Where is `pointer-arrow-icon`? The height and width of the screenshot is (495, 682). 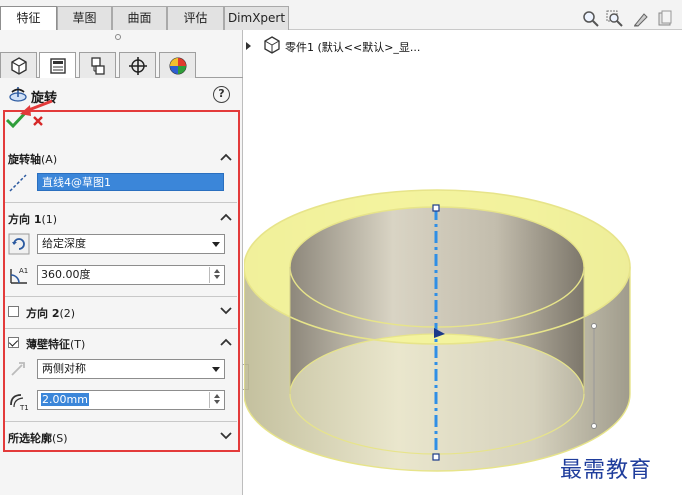 pointer-arrow-icon is located at coordinates (36, 107).